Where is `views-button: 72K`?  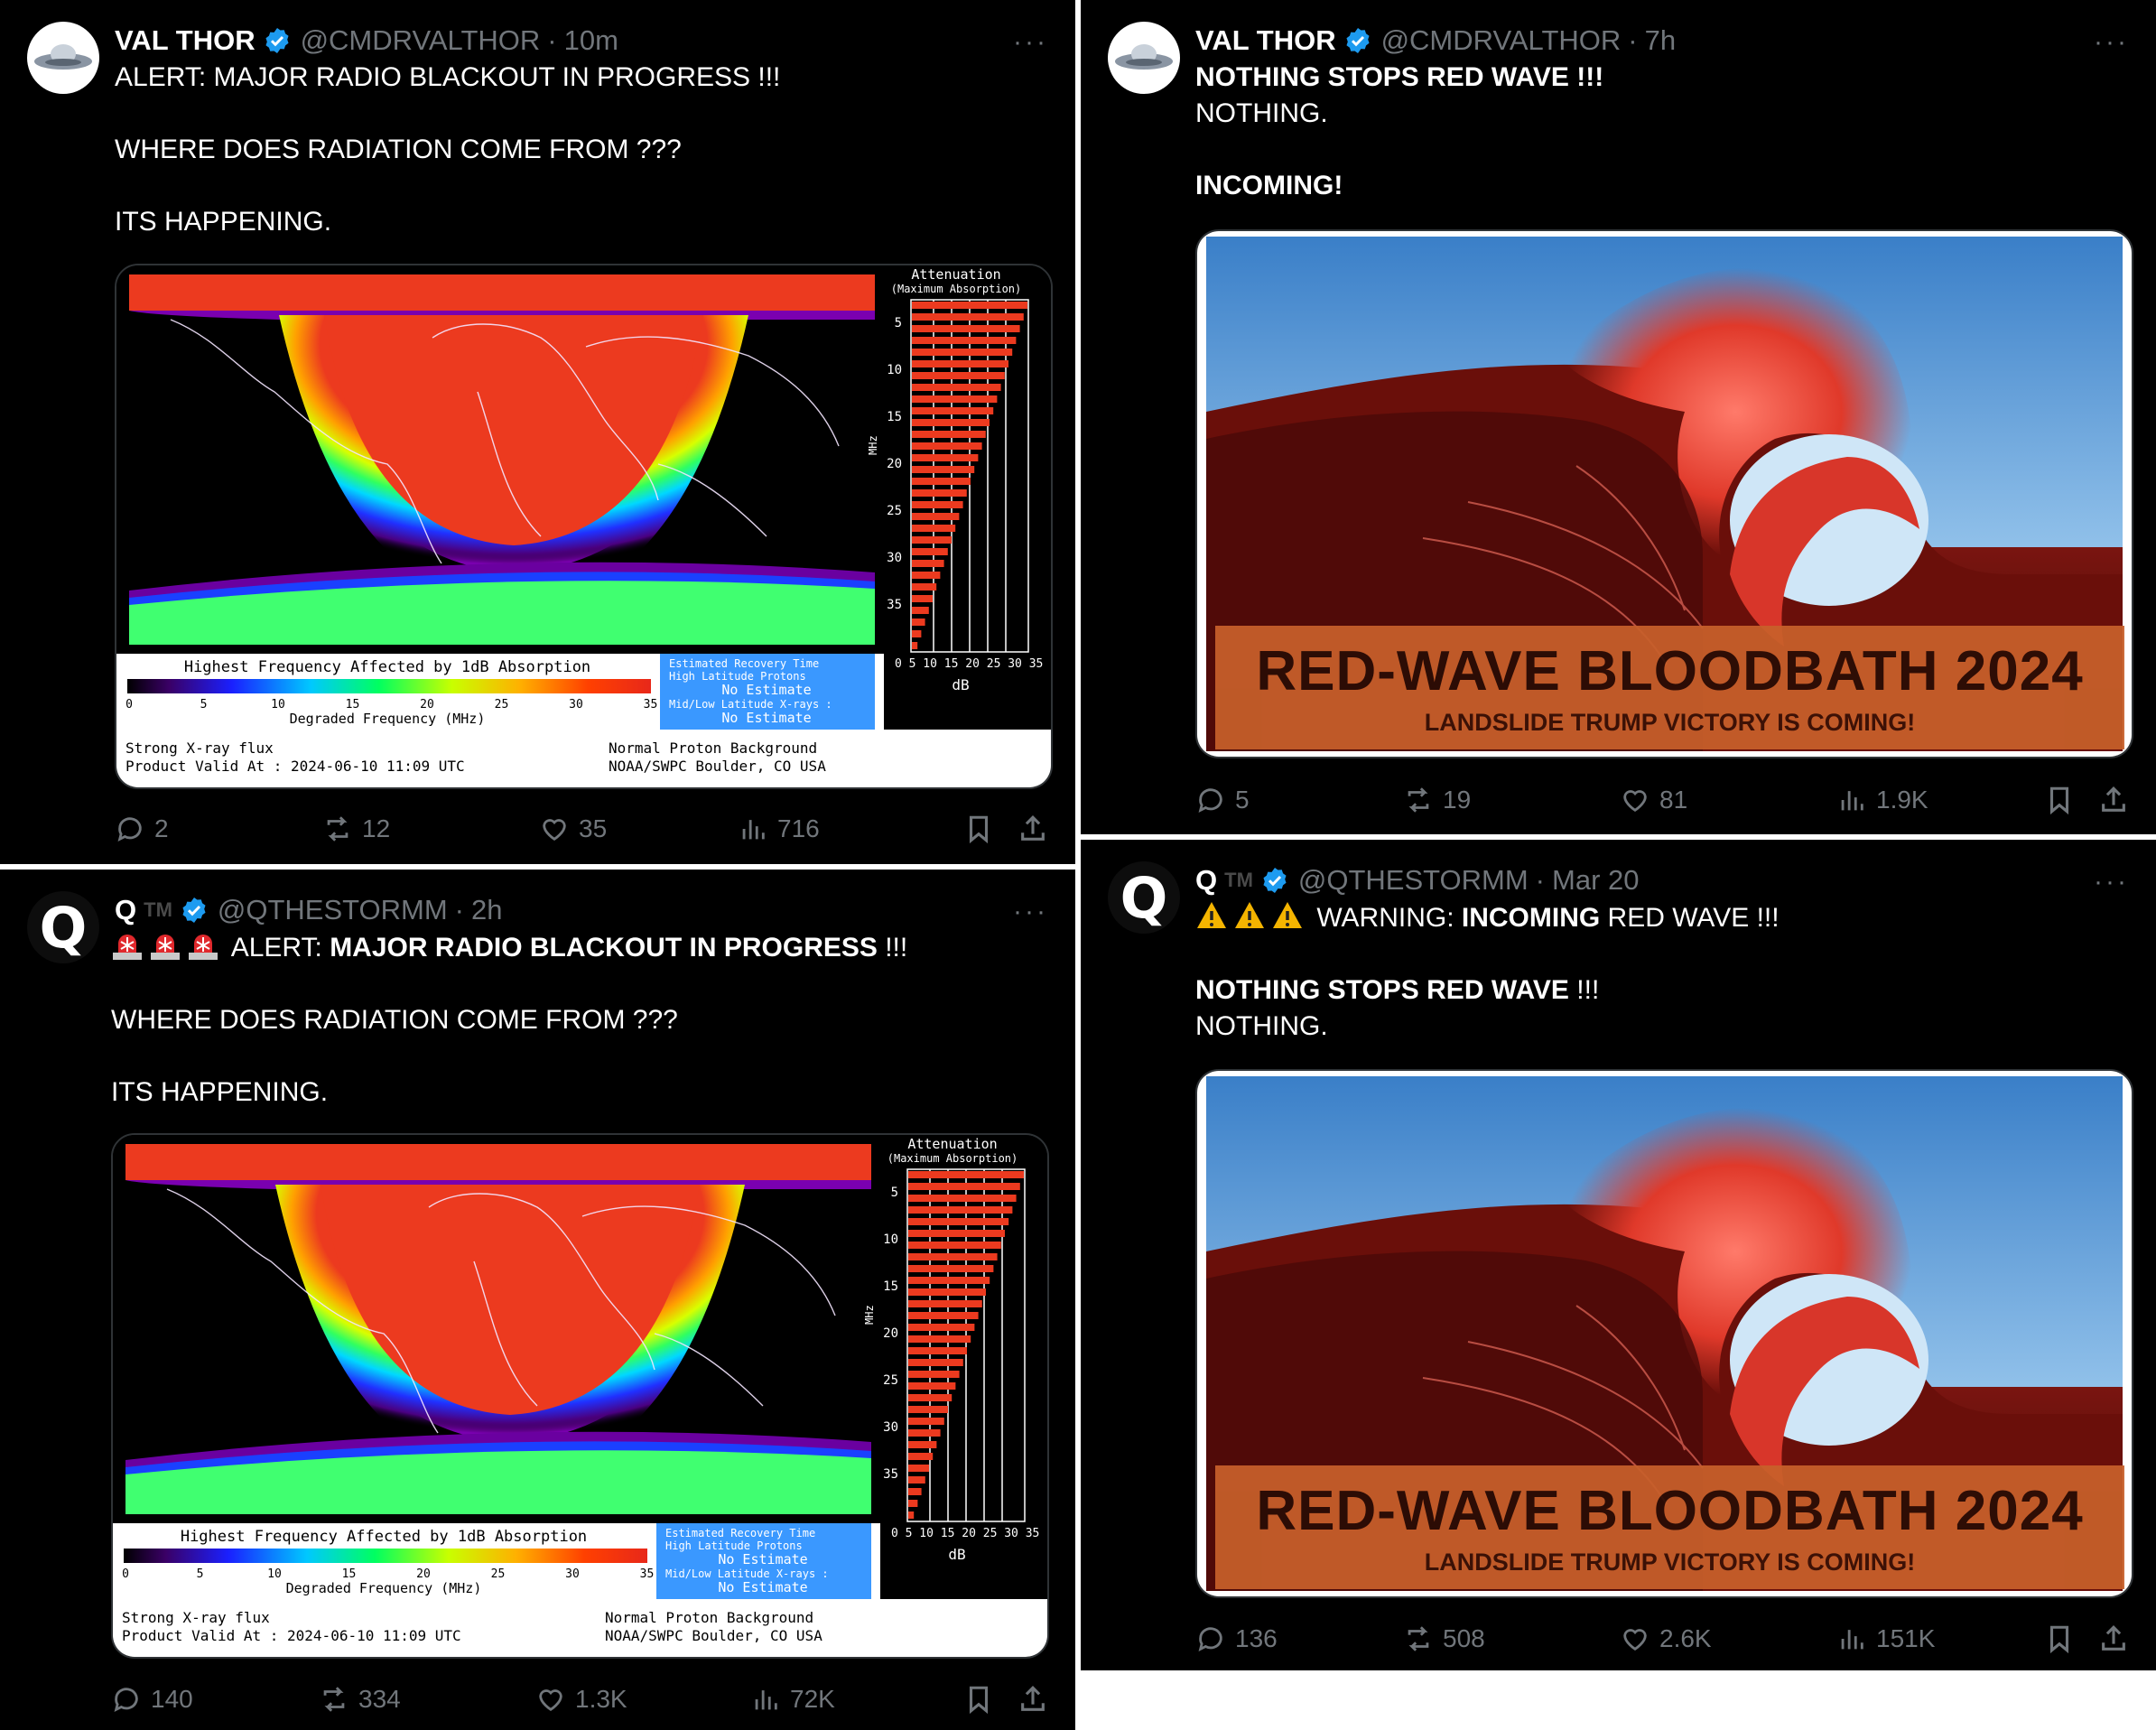
views-button: 72K is located at coordinates (841, 1699).